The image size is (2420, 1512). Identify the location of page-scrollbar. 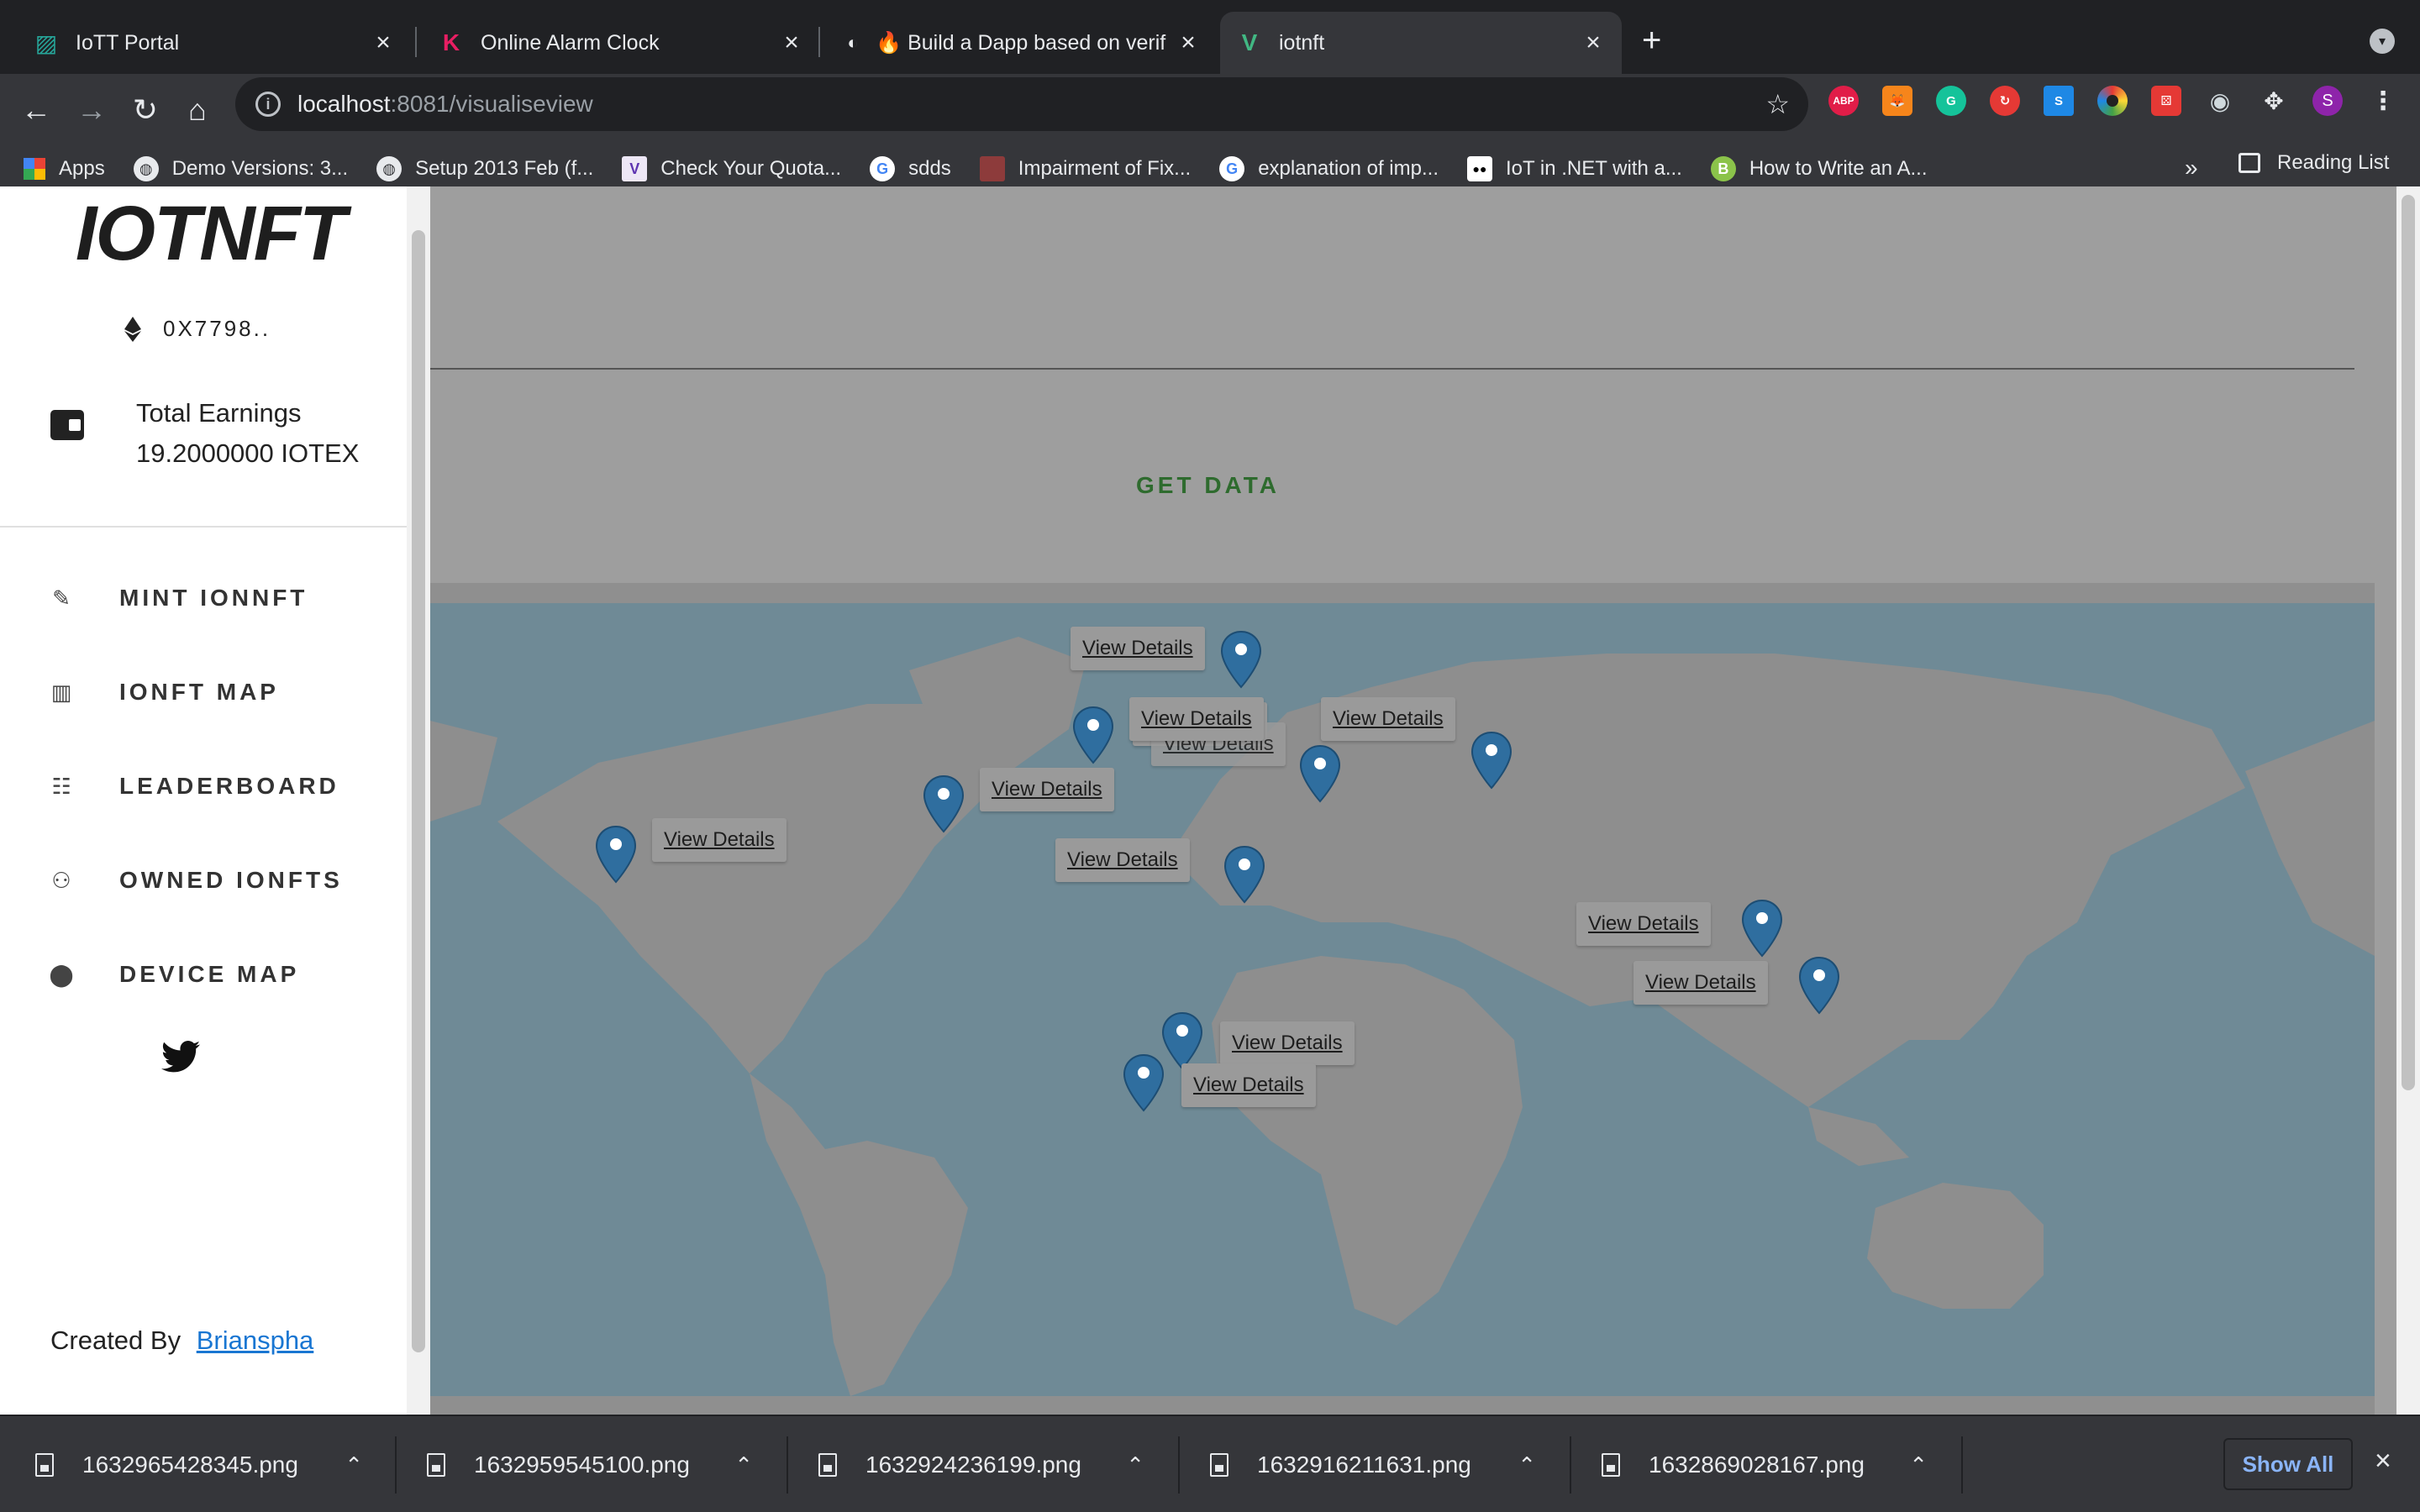
(2408, 800).